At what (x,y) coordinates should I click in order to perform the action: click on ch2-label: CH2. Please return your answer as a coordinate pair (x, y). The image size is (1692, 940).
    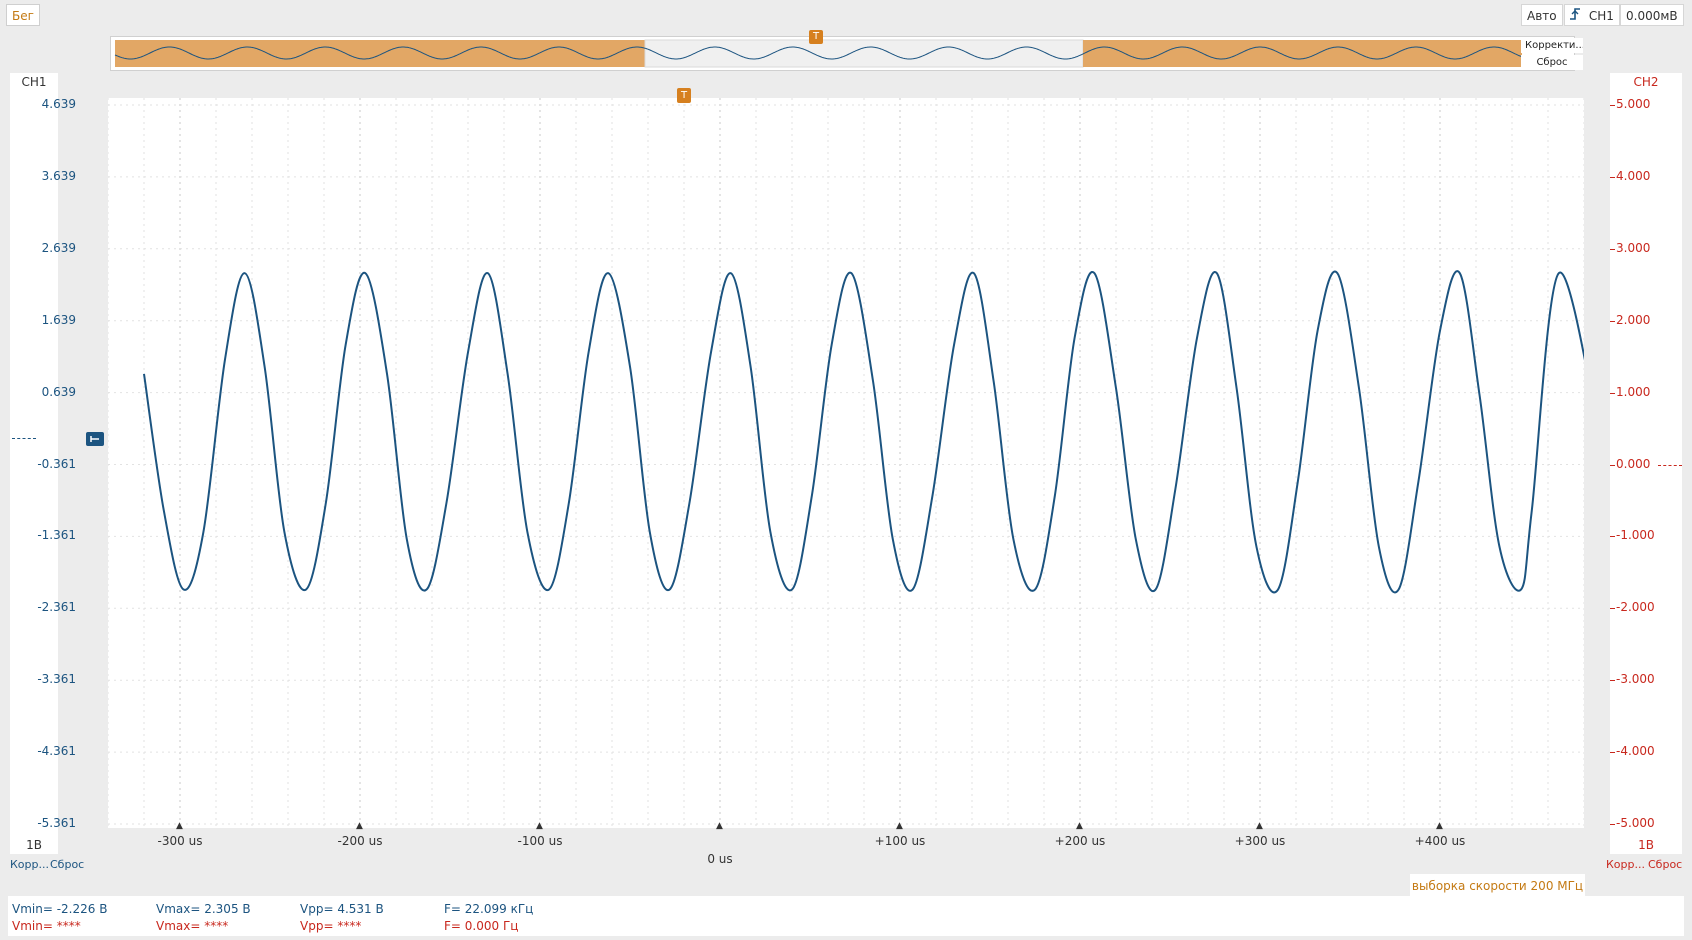
    Looking at the image, I should click on (1646, 82).